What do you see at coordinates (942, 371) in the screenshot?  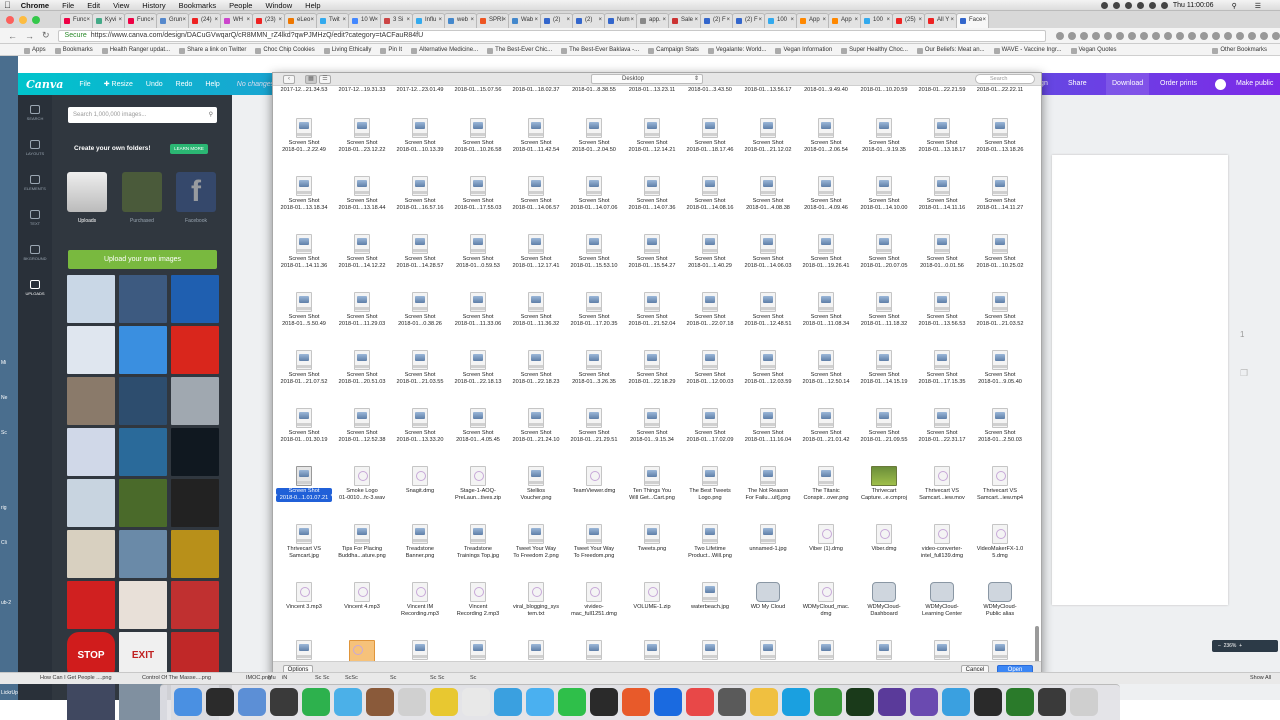 I see `file-item: Screen Shot 2018-01...17.15.35` at bounding box center [942, 371].